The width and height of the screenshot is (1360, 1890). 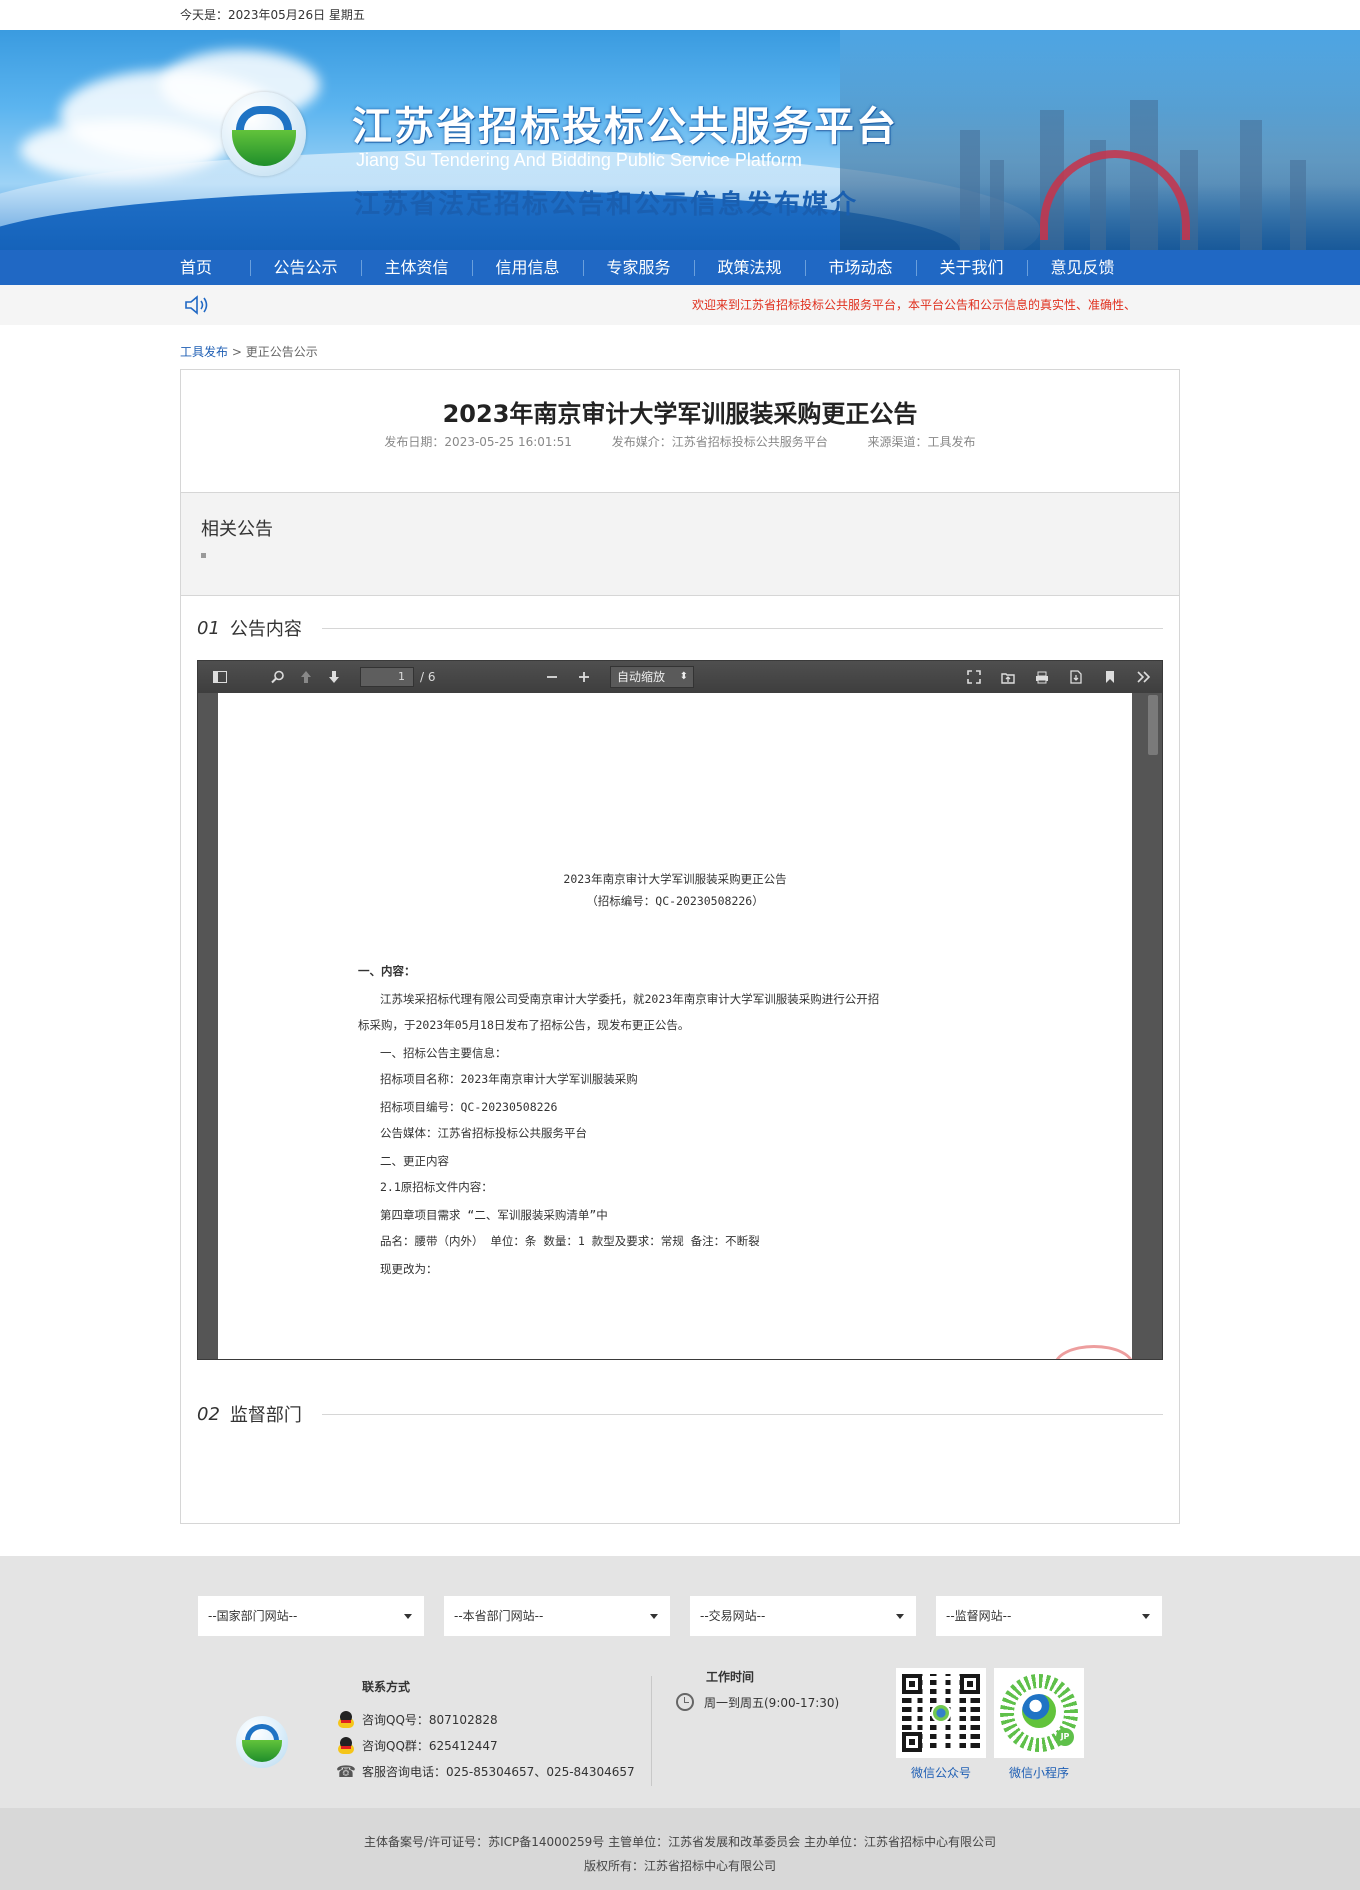 What do you see at coordinates (1059, 677) in the screenshot?
I see `pdf-toolbar-right` at bounding box center [1059, 677].